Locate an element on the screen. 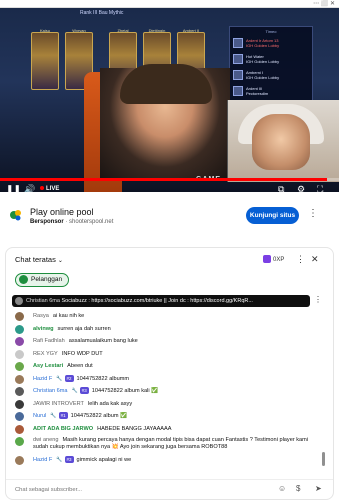  chat-text: Abeen dut is located at coordinates (80, 366).